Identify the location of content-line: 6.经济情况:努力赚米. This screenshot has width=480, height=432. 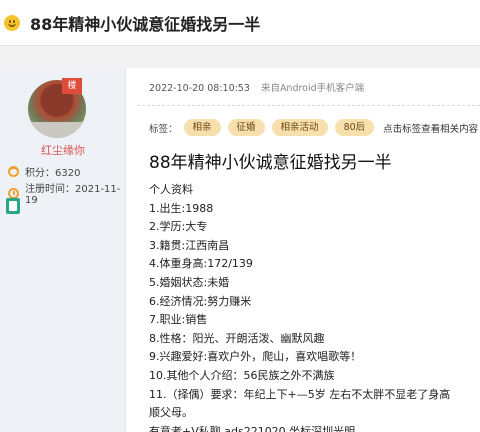
(200, 301).